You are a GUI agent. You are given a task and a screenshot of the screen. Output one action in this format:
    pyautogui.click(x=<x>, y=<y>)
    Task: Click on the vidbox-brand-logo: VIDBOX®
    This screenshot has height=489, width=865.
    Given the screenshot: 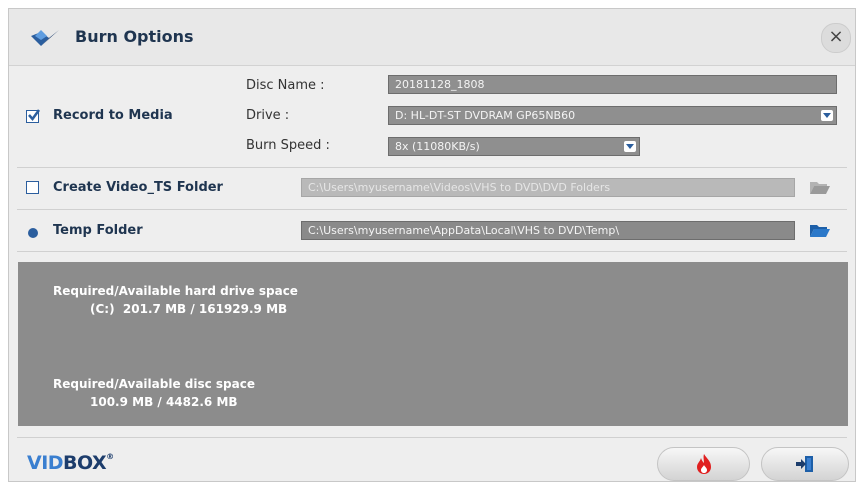 What is the action you would take?
    pyautogui.click(x=70, y=463)
    